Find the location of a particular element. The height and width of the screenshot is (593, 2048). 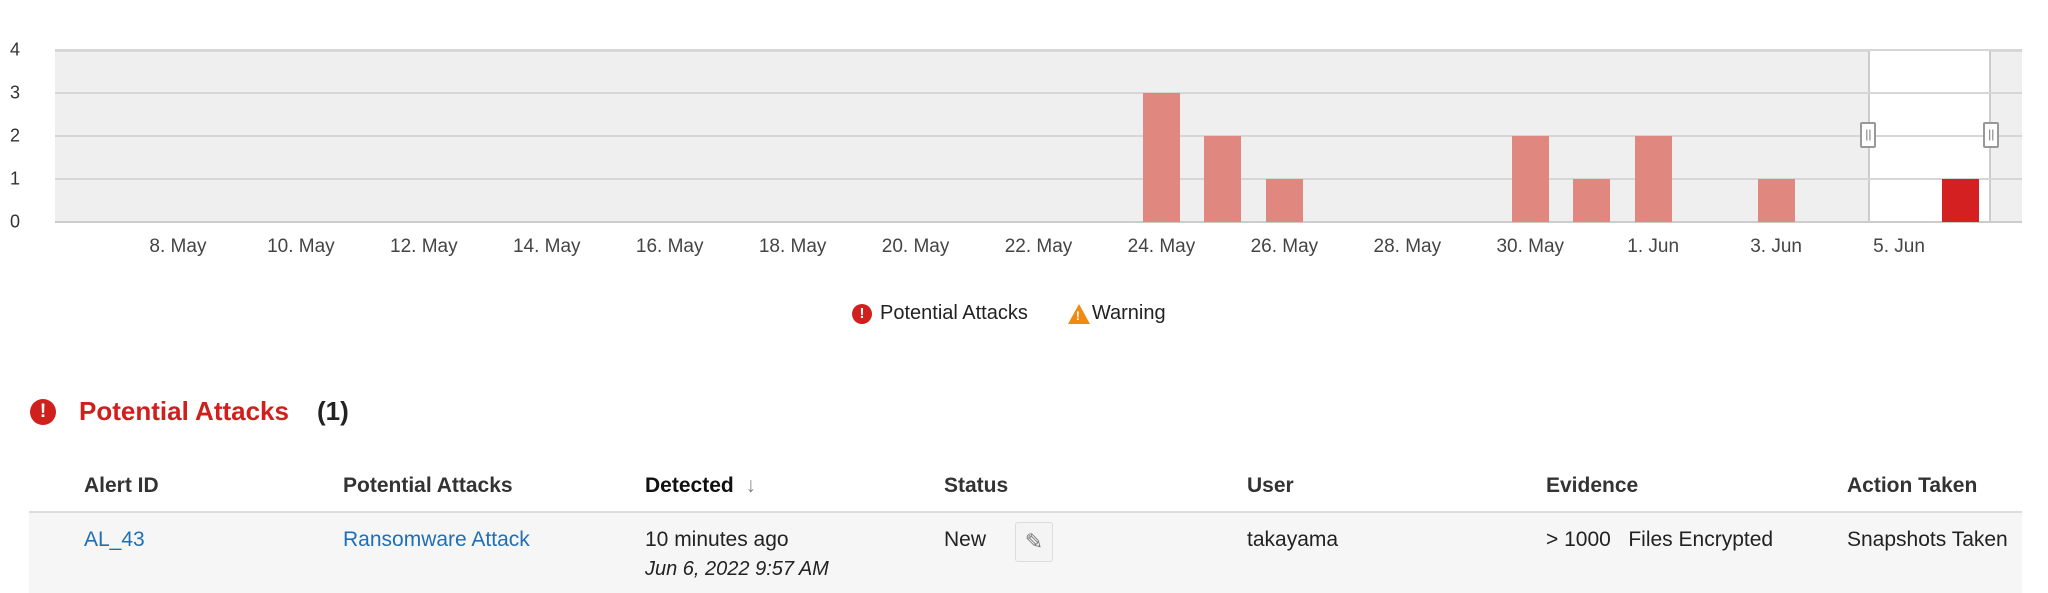

x-tick-label: 28. May is located at coordinates (1407, 246).